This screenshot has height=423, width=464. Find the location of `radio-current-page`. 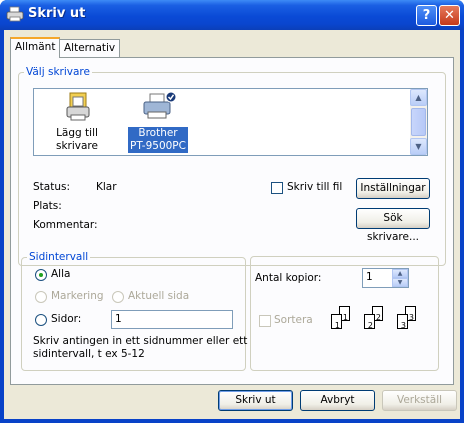

radio-current-page is located at coordinates (118, 297).